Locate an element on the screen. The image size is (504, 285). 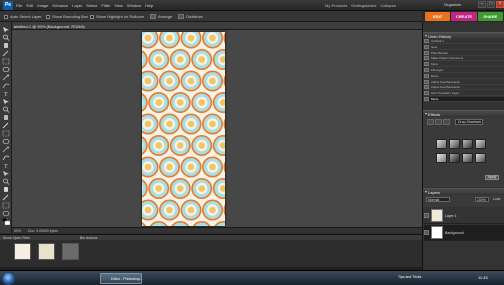
layer-row: Background is located at coordinates (464, 233).